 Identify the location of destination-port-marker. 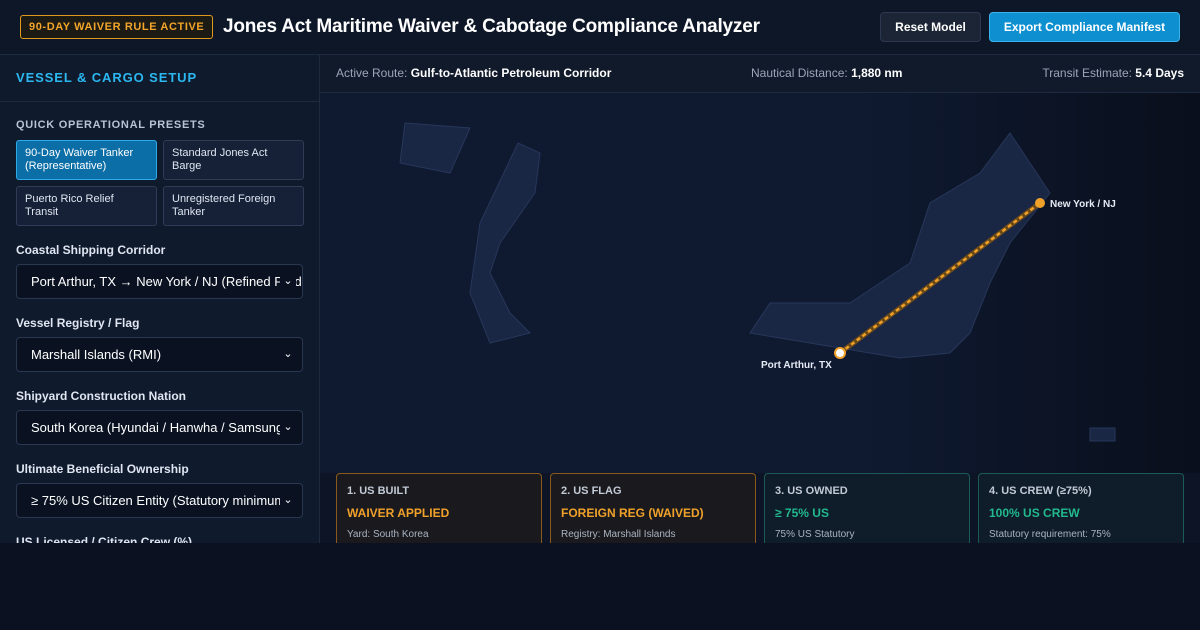
(1040, 203).